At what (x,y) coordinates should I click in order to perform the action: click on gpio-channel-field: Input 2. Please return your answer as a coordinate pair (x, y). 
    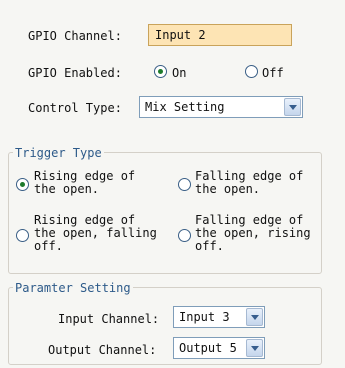
    Looking at the image, I should click on (220, 35).